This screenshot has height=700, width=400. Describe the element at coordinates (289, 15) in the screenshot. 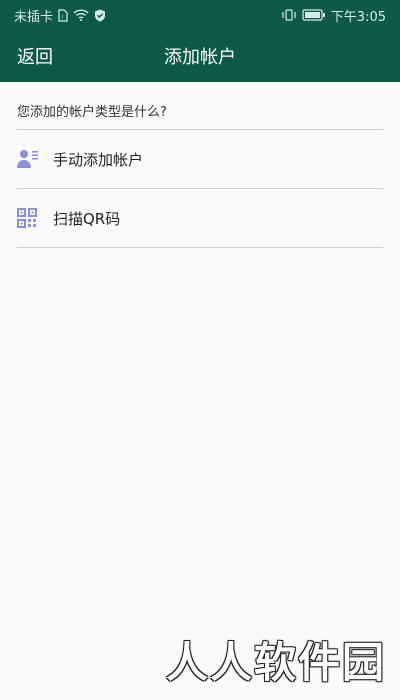

I see `vibrate-icon` at that location.